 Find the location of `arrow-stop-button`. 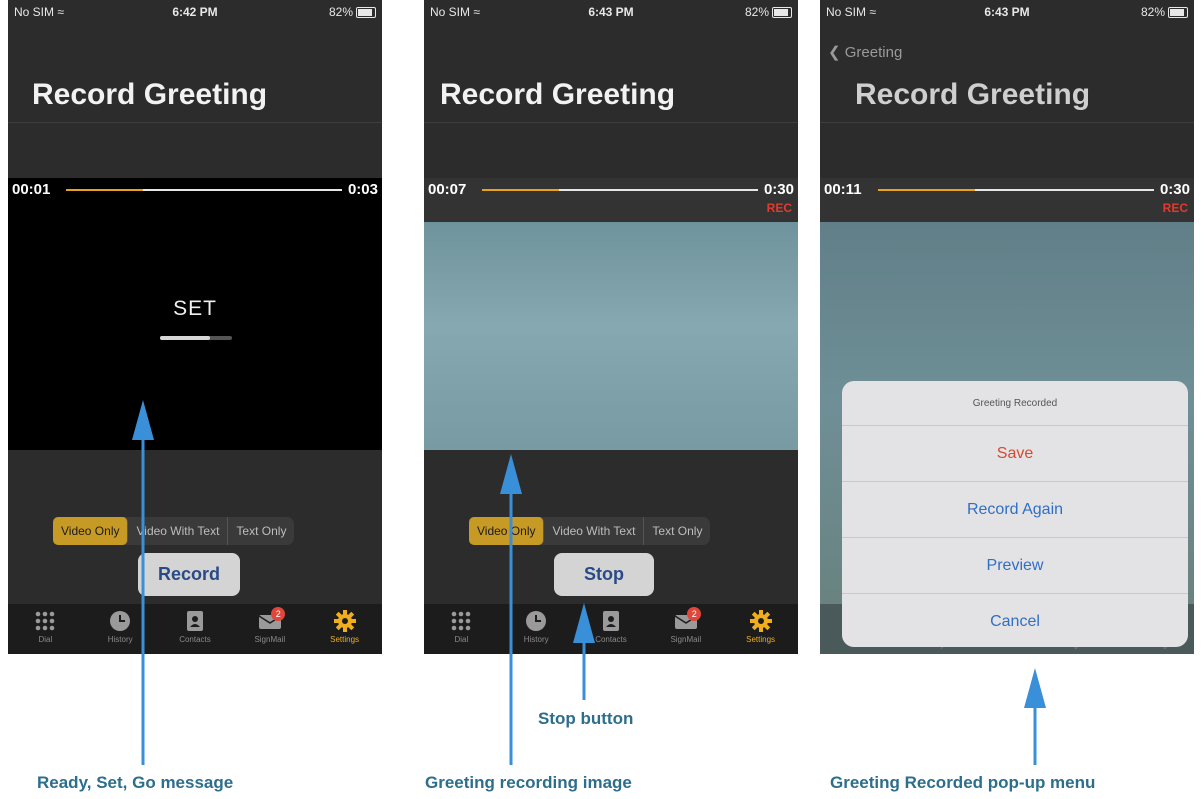

arrow-stop-button is located at coordinates (584, 651).